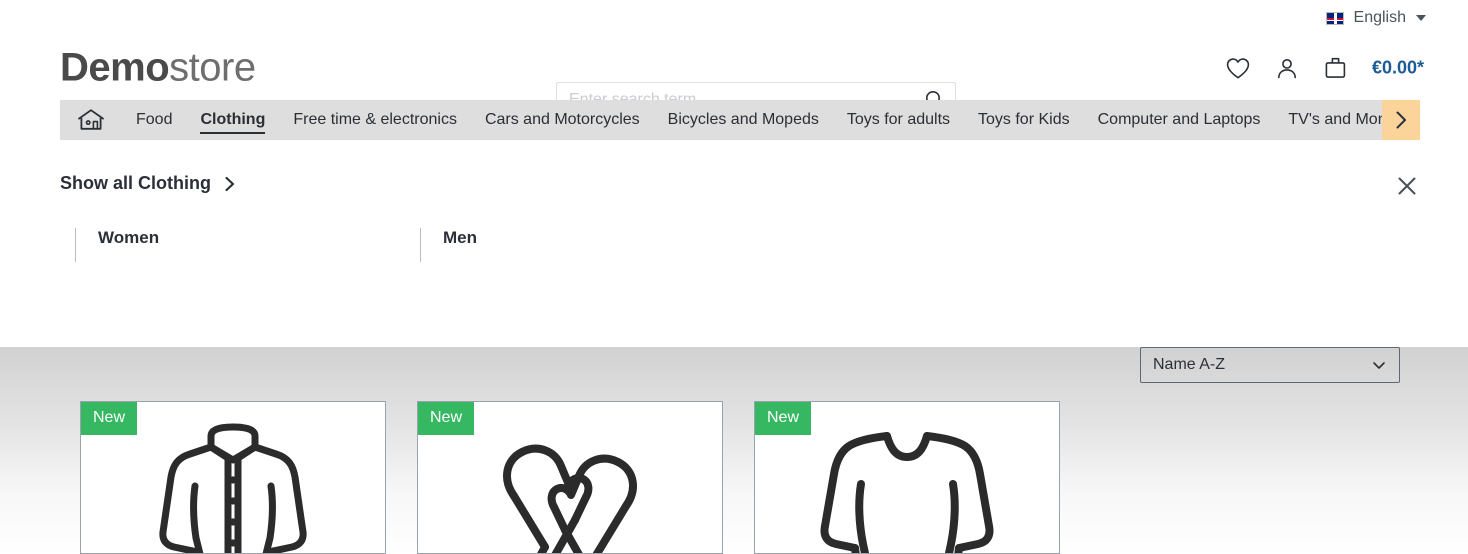 This screenshot has width=1468, height=554. I want to click on language-label: English, so click(1379, 17).